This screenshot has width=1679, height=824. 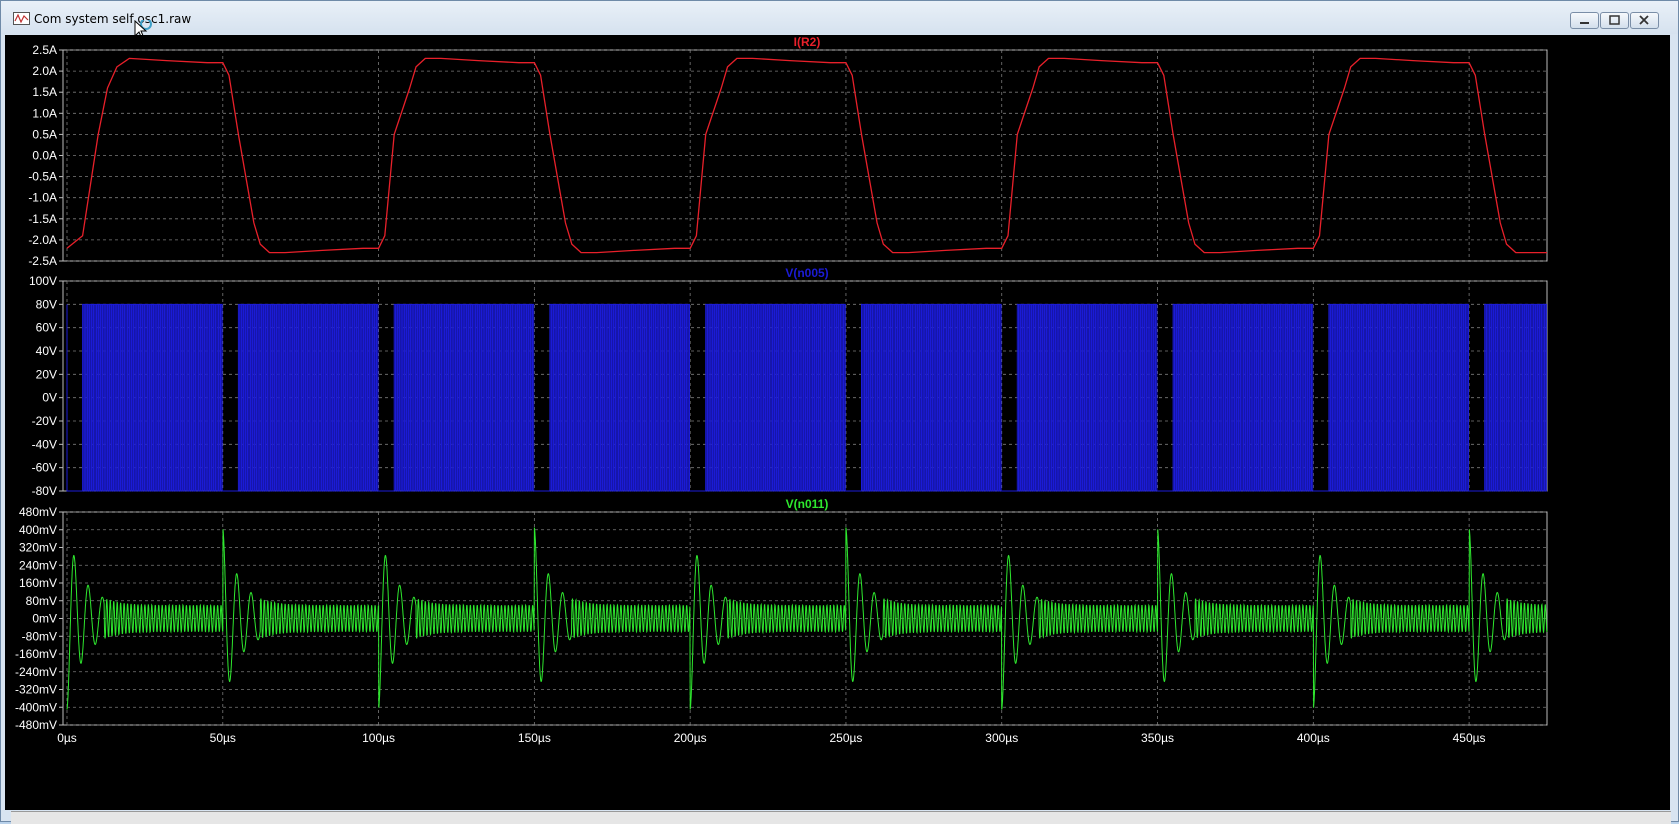 I want to click on close-icon, so click(x=1644, y=20).